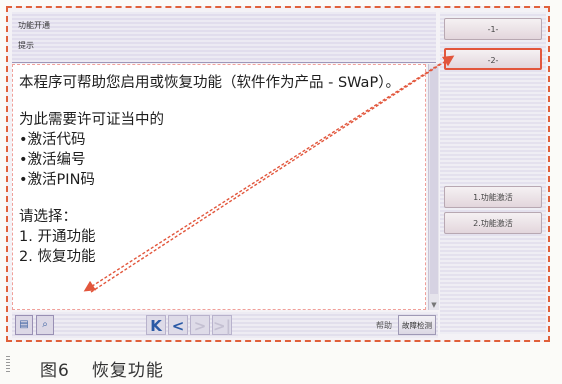  I want to click on requirement-item: •激活编号, so click(52, 160).